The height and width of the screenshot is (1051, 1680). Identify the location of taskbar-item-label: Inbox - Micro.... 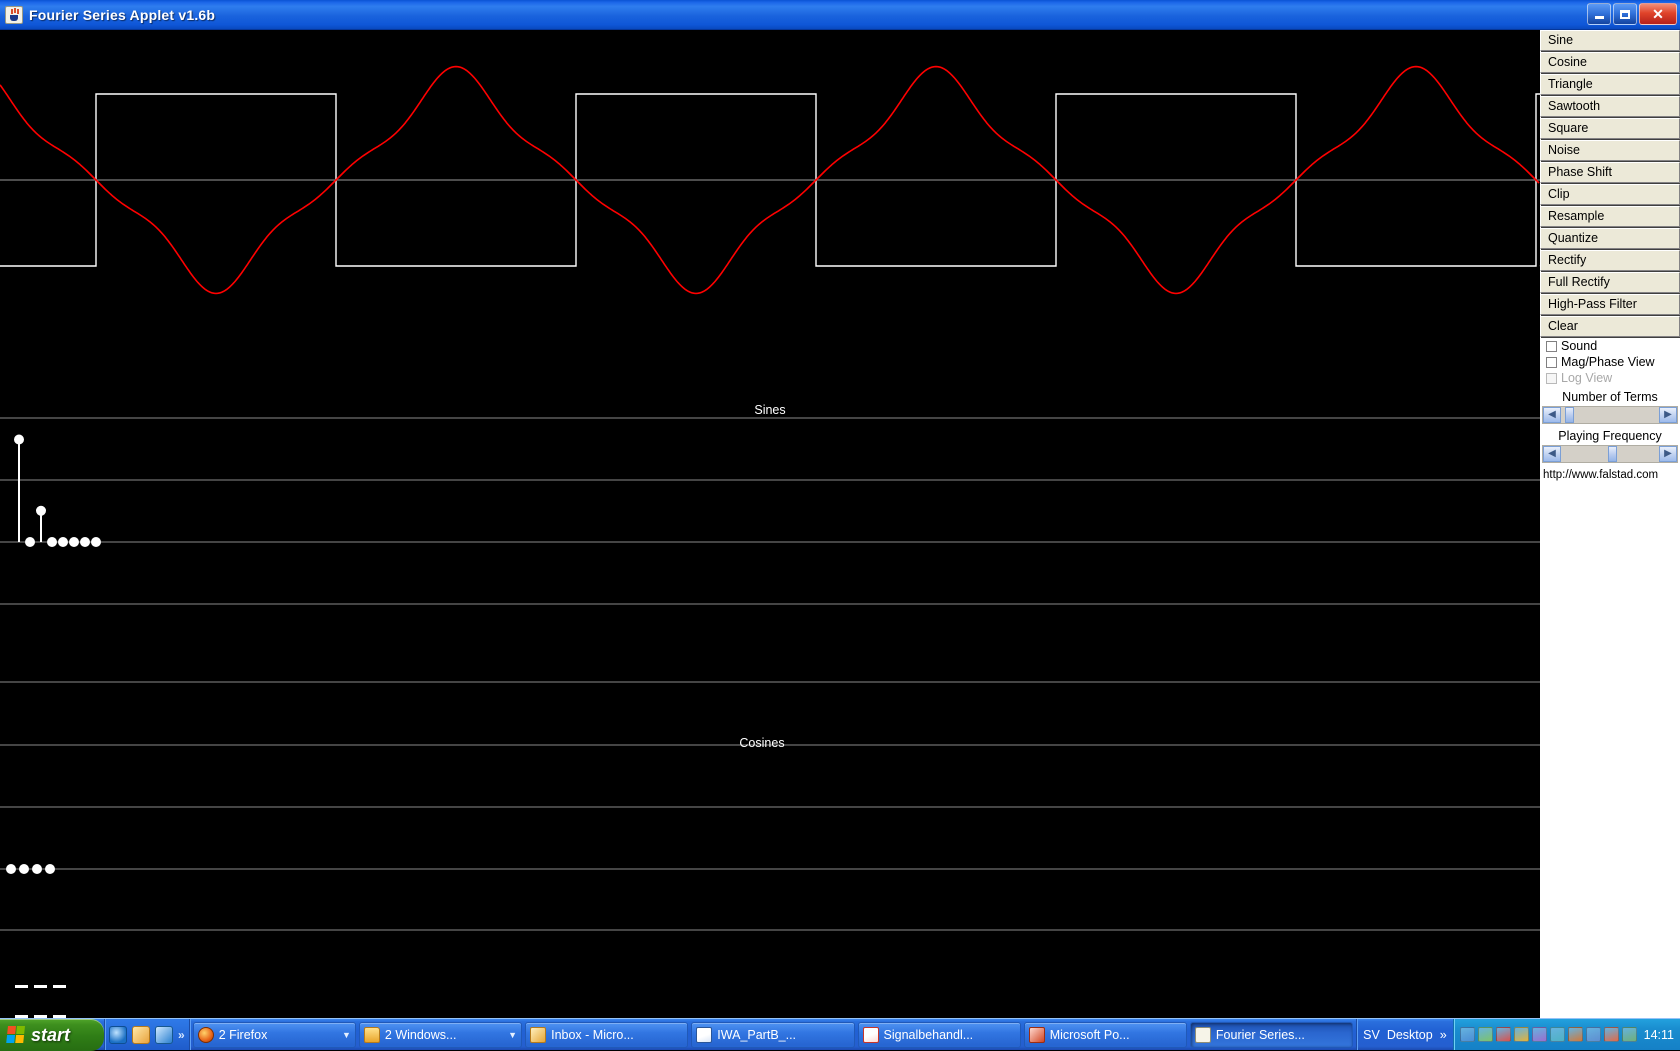
(592, 1035).